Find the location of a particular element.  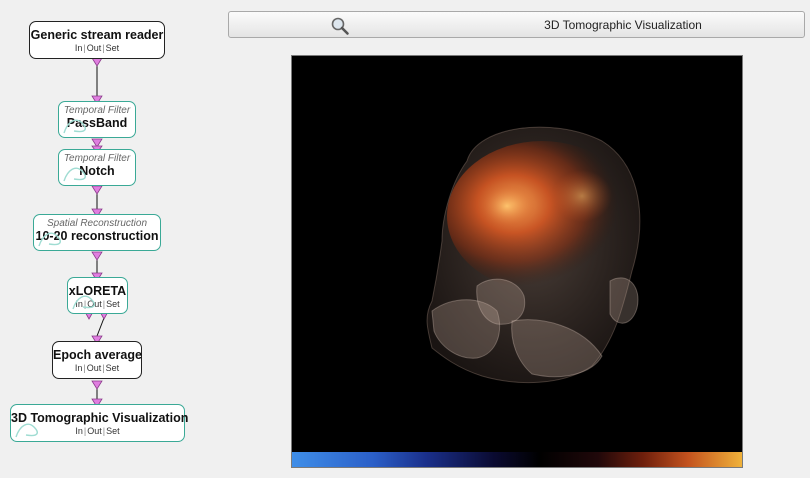

box-temporal-filter-notch: Temporal Filter Notch is located at coordinates (97, 167).